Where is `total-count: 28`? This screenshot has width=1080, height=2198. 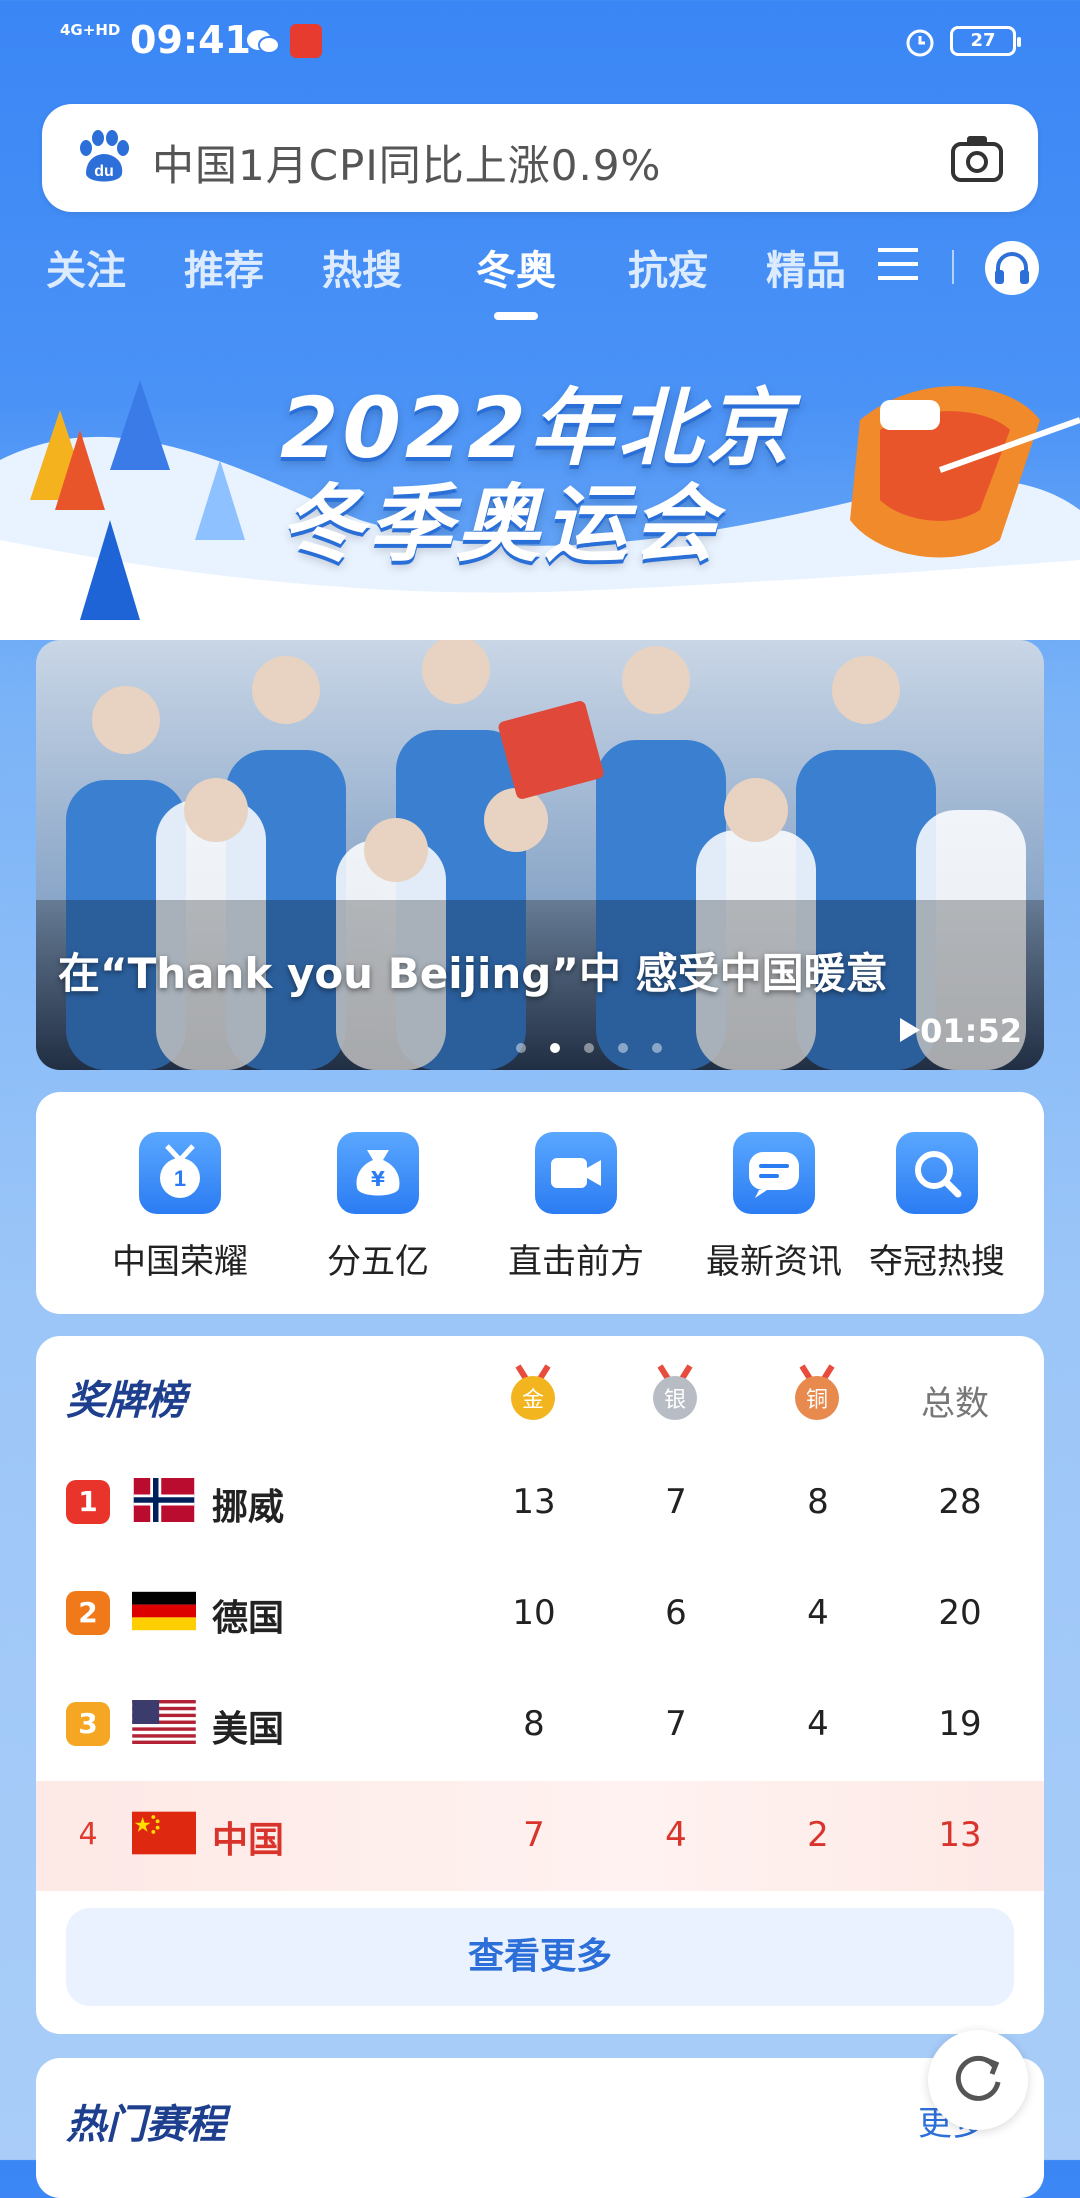
total-count: 28 is located at coordinates (960, 1502).